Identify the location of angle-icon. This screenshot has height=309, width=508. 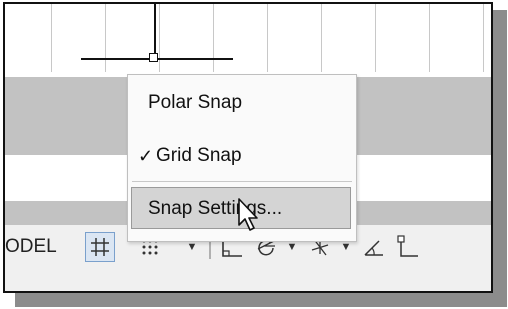
(373, 248).